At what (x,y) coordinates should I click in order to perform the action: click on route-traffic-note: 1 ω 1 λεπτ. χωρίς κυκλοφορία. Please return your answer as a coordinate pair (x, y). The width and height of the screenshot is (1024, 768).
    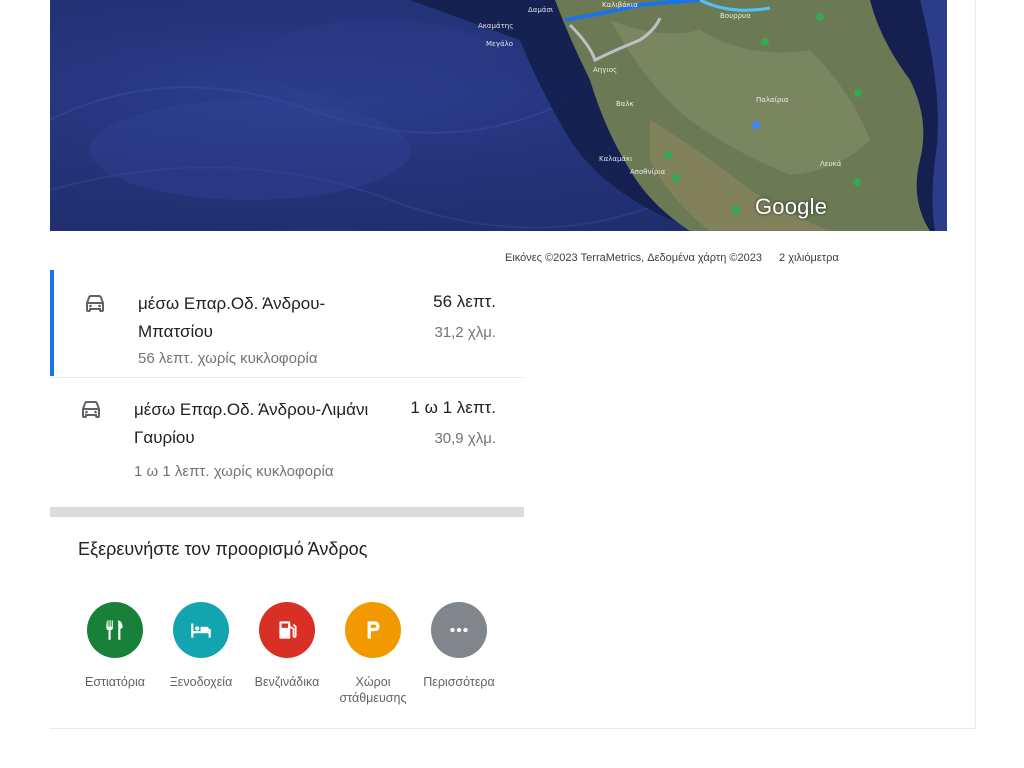
    Looking at the image, I should click on (234, 471).